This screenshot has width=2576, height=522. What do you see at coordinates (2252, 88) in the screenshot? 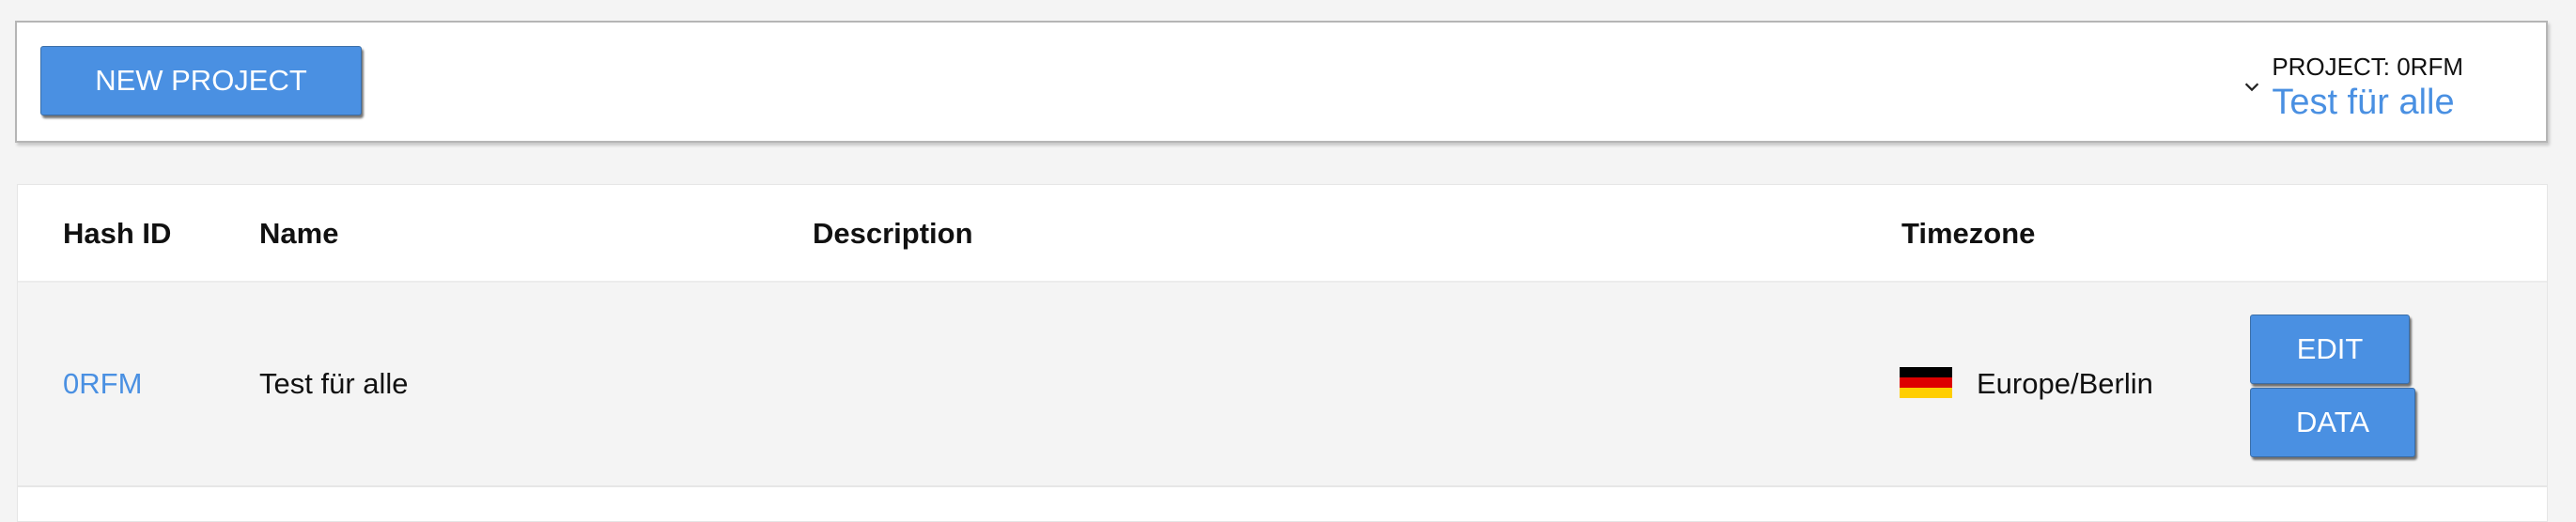
I see `chevron-down-icon` at bounding box center [2252, 88].